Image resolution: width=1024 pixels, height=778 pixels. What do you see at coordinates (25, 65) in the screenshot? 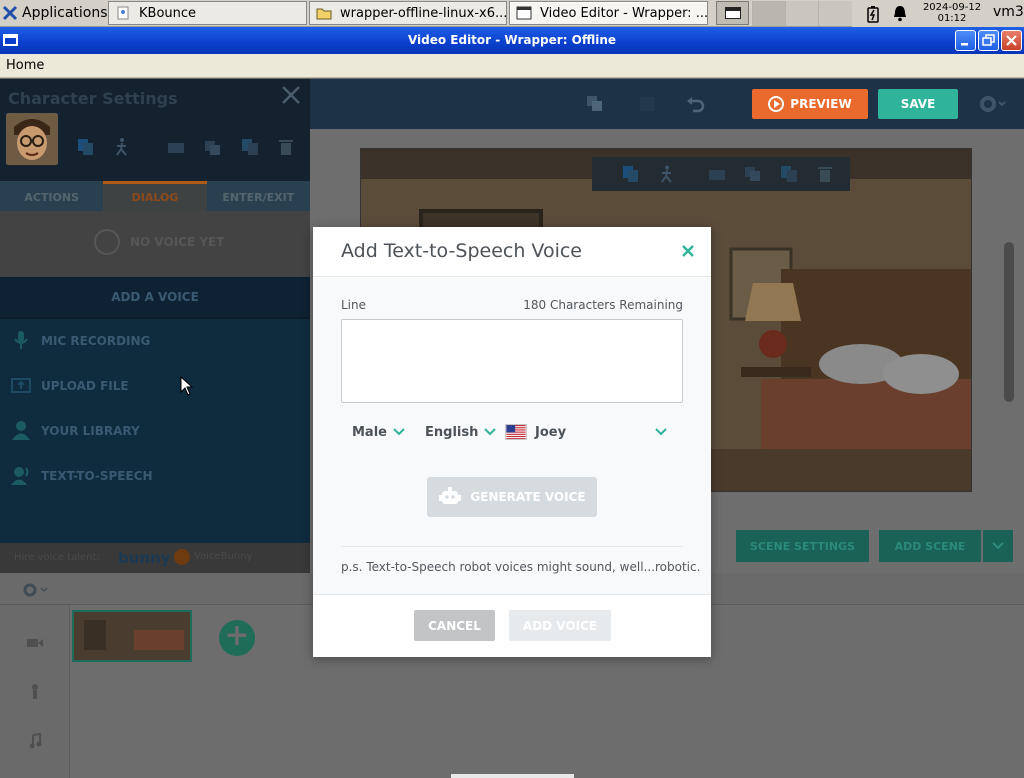
I see `menu-home: Home` at bounding box center [25, 65].